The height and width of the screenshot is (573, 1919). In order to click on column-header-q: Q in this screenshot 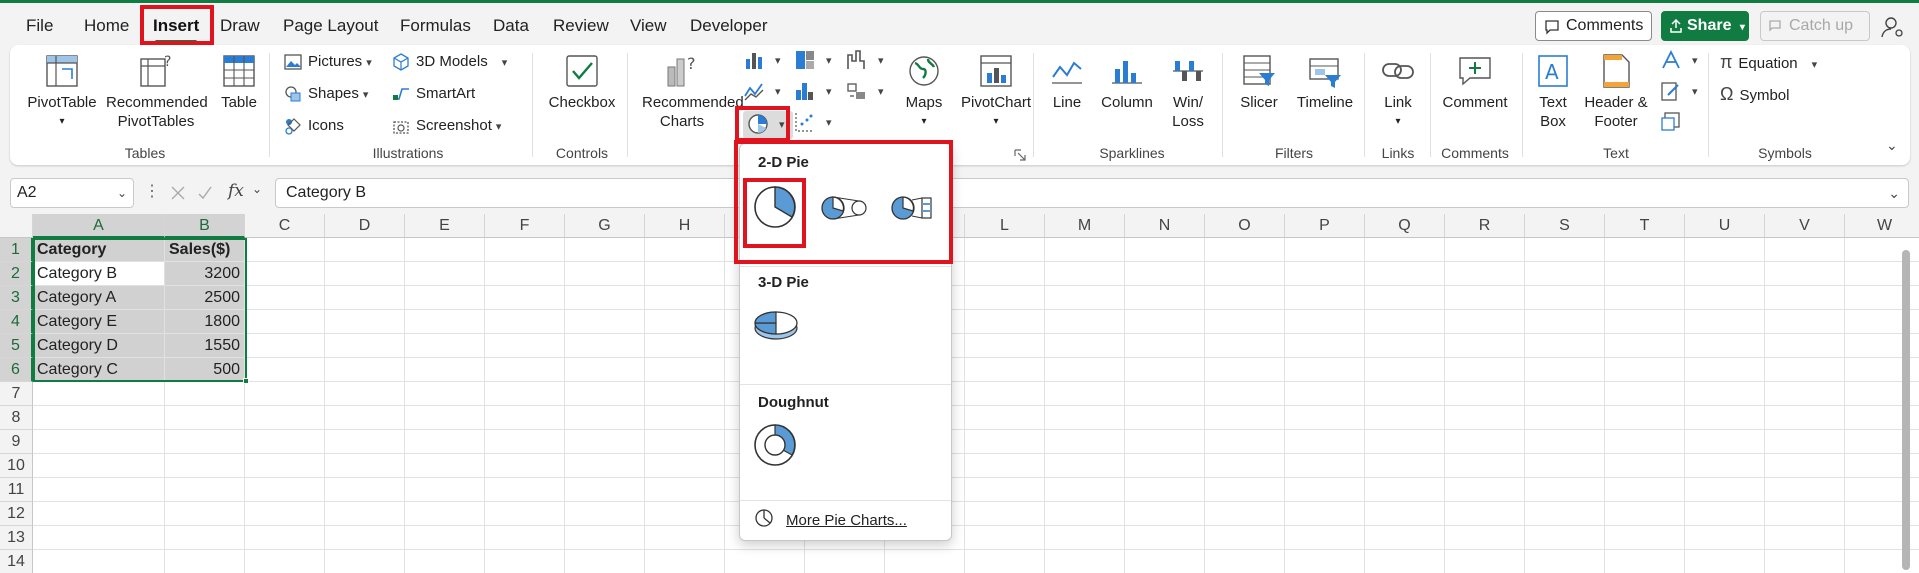, I will do `click(1405, 226)`.